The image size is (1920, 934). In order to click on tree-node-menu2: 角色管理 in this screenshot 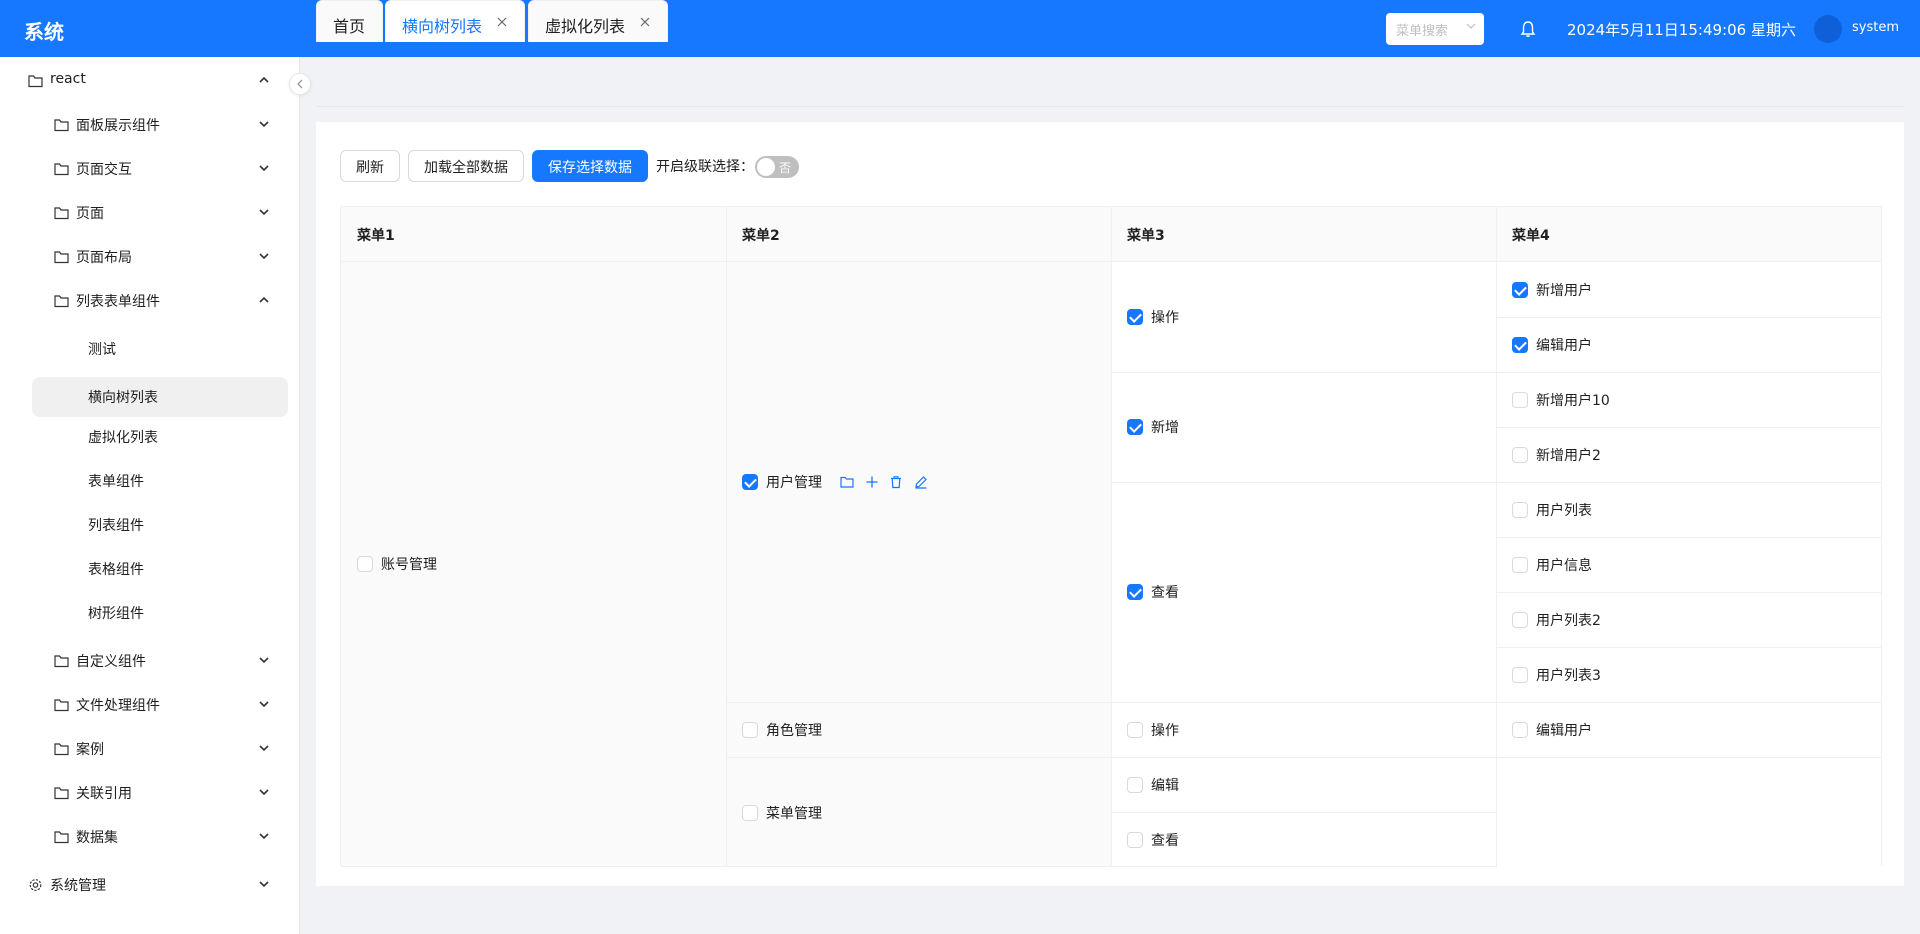, I will do `click(782, 730)`.